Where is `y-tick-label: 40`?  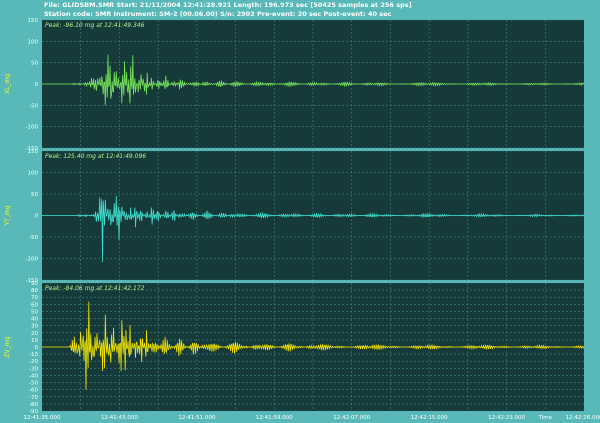 y-tick-label: 40 is located at coordinates (34, 320).